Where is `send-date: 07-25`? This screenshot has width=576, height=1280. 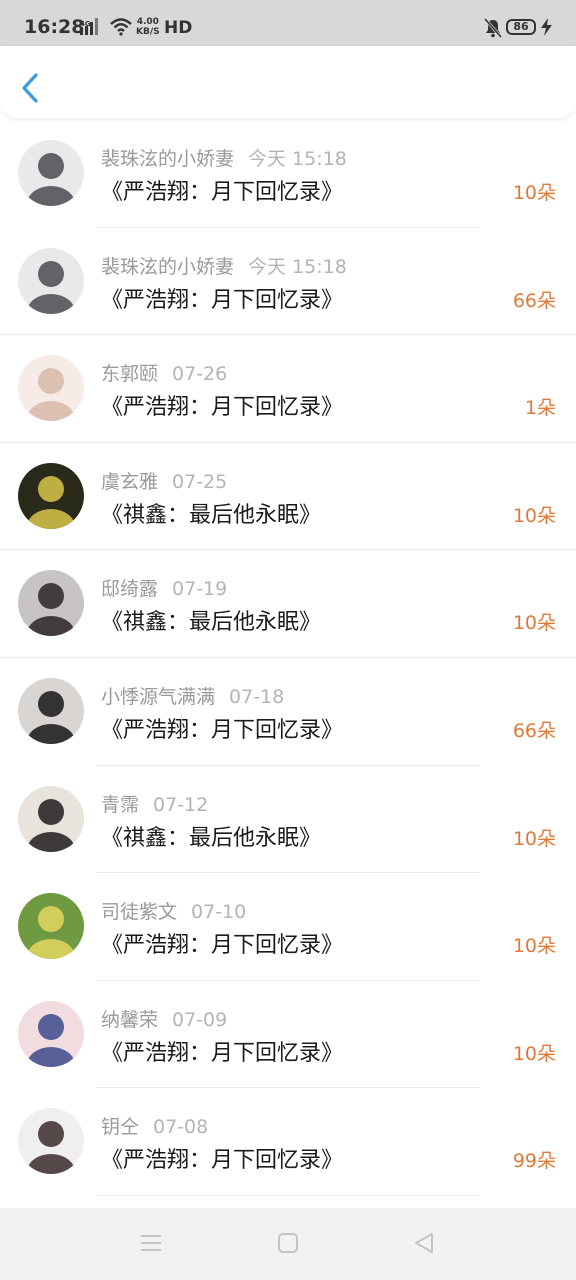 send-date: 07-25 is located at coordinates (200, 481).